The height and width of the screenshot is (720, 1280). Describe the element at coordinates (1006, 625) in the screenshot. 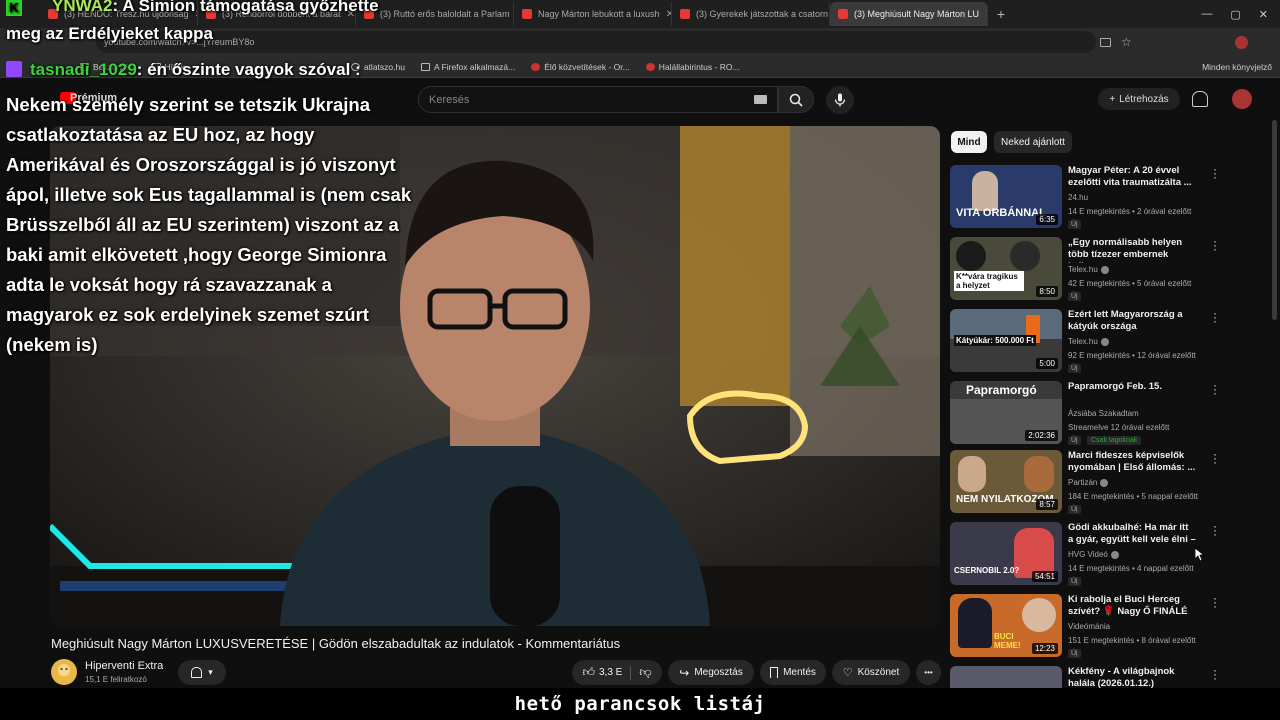

I see `video-thumbnail: BUCI MEME! 12:23` at that location.